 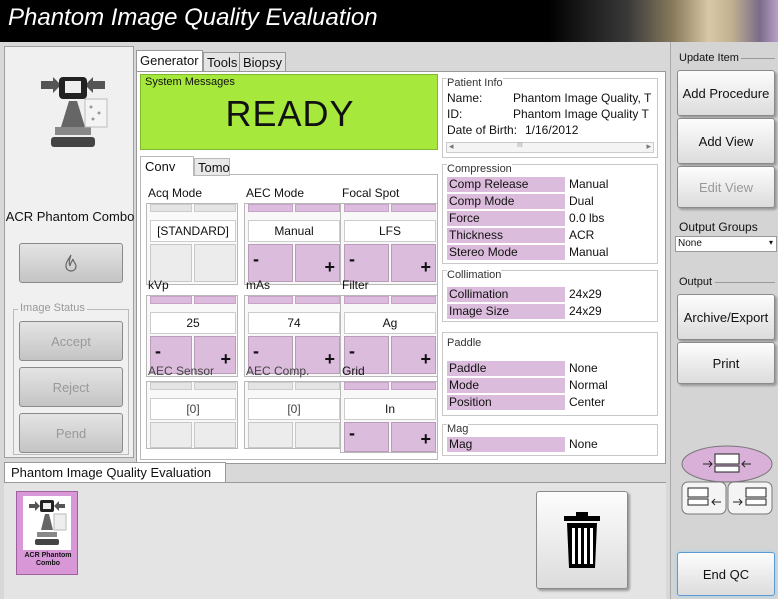 I want to click on stereo-mode-row: Stereo Mode Manual, so click(x=550, y=252).